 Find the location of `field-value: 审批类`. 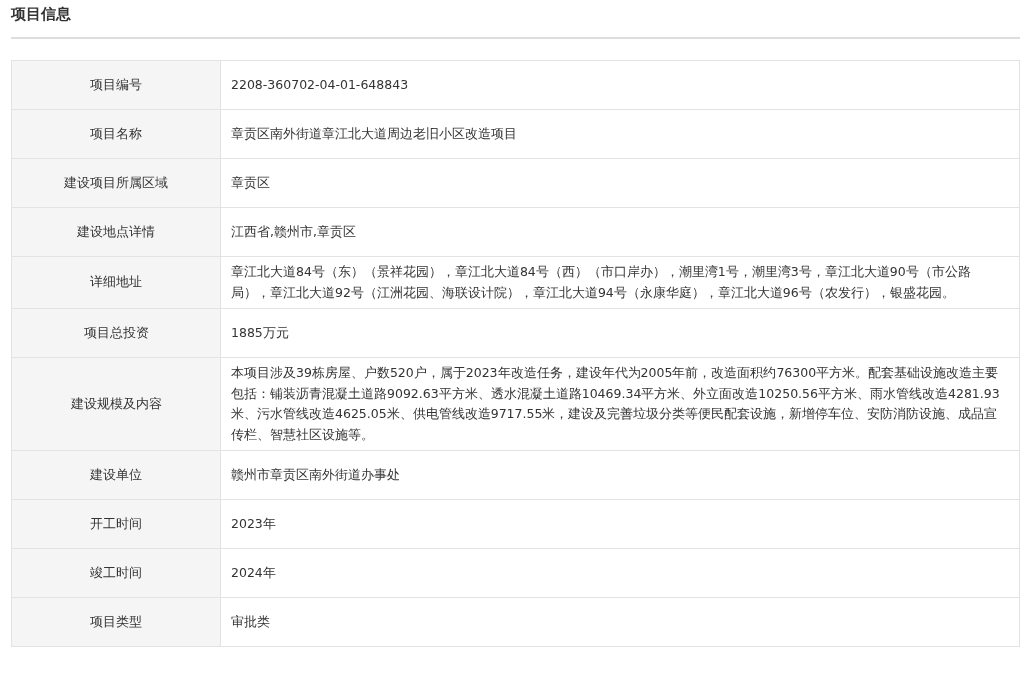

field-value: 审批类 is located at coordinates (620, 622).